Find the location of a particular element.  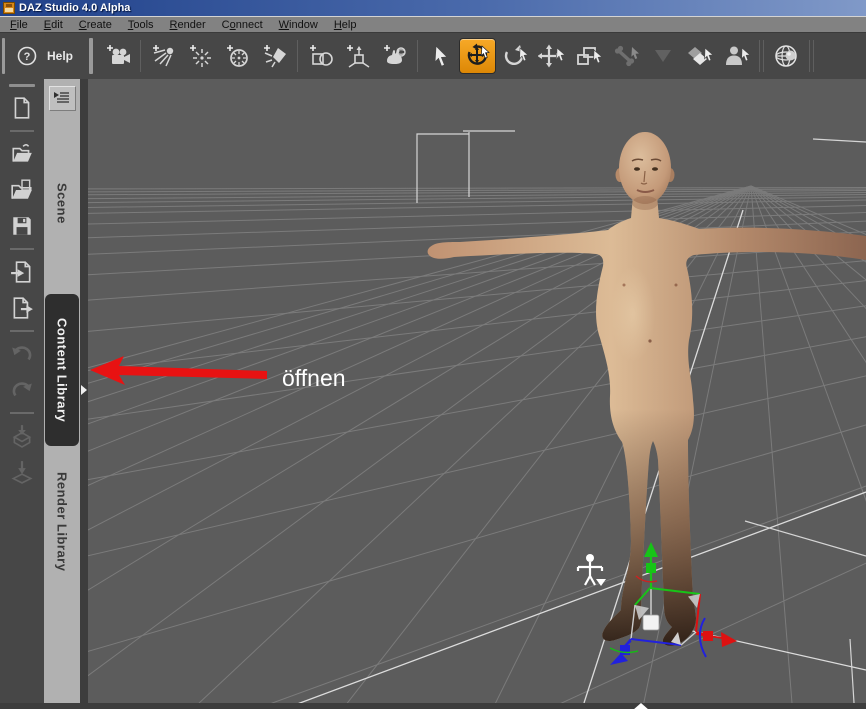

frame-selection-icon is located at coordinates (22, 436).